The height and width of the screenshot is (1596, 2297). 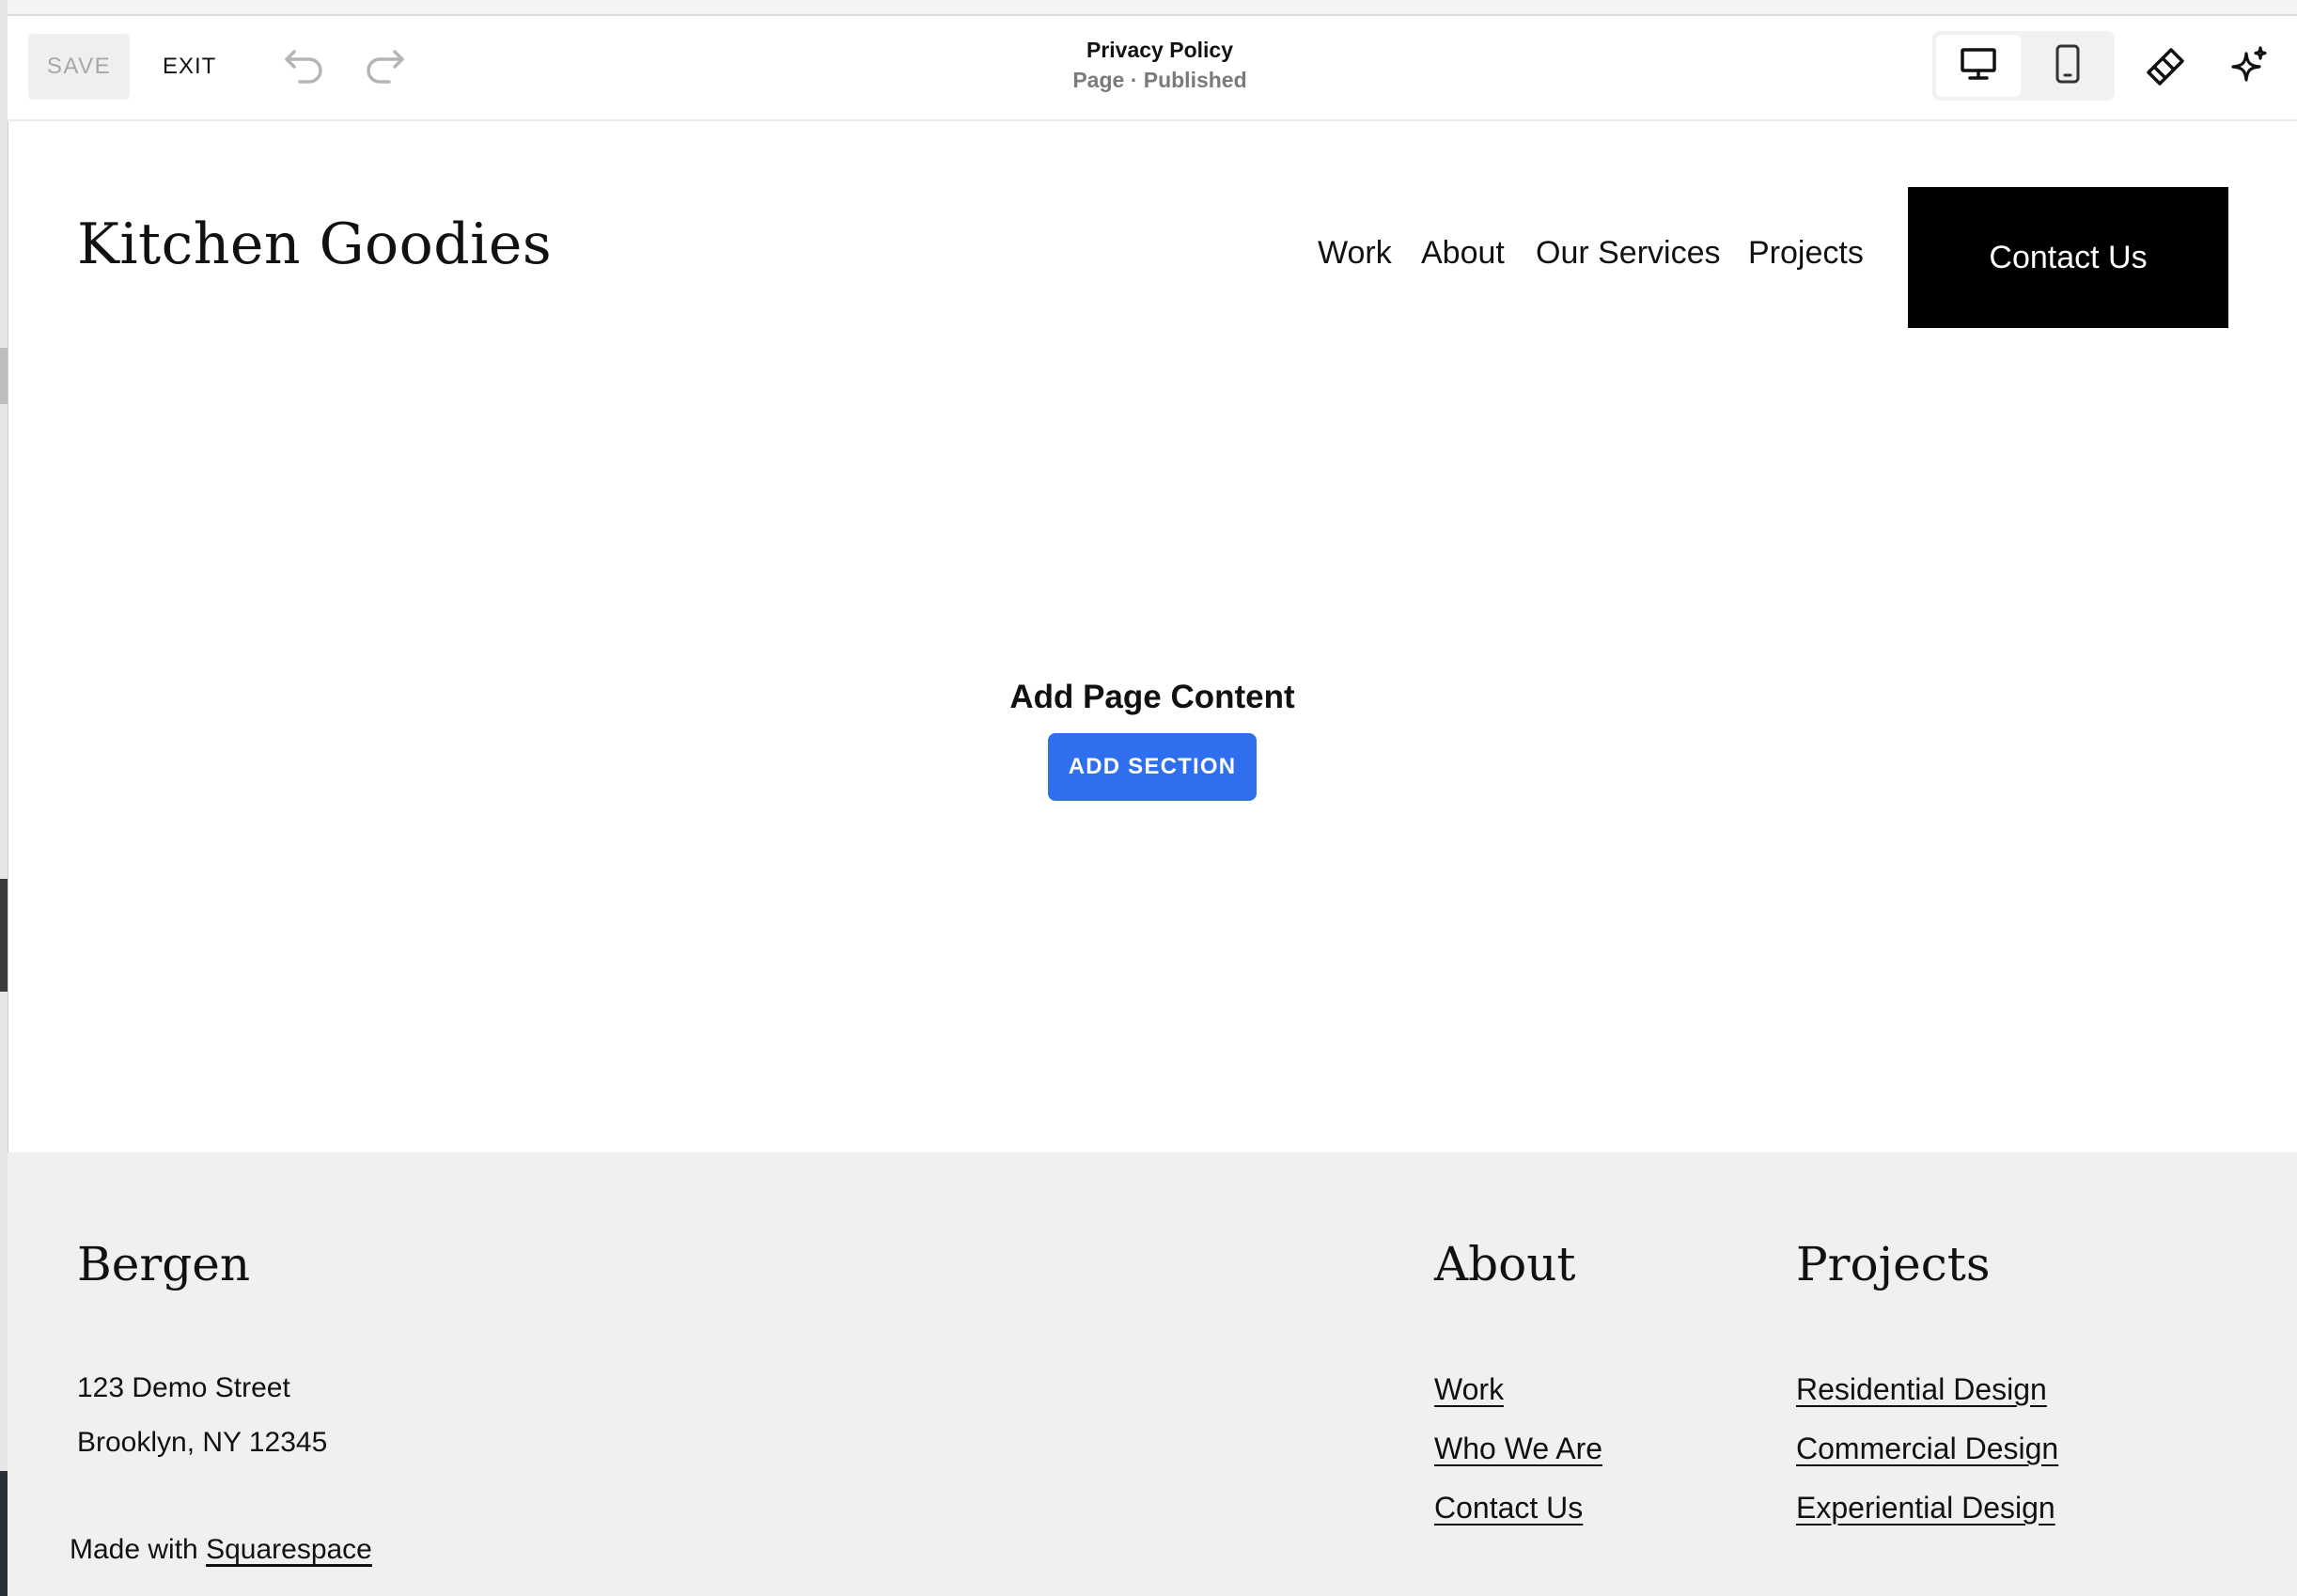 I want to click on nav-link-work: Work, so click(x=1355, y=253).